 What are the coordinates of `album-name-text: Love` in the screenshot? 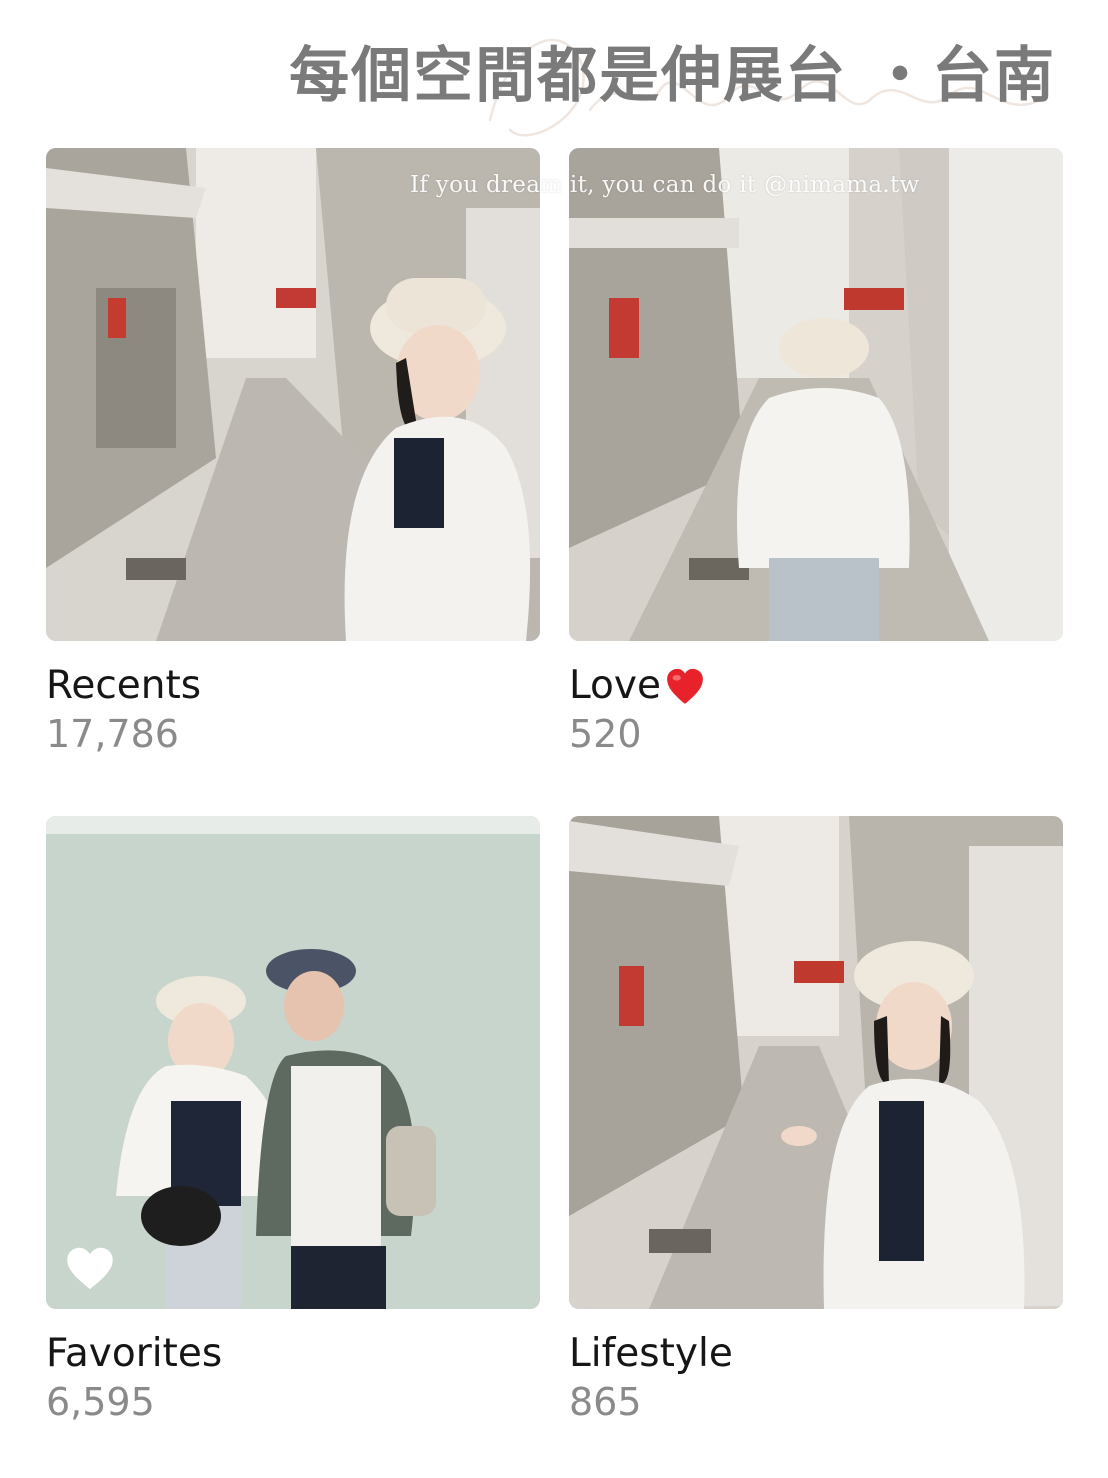 It's located at (615, 685).